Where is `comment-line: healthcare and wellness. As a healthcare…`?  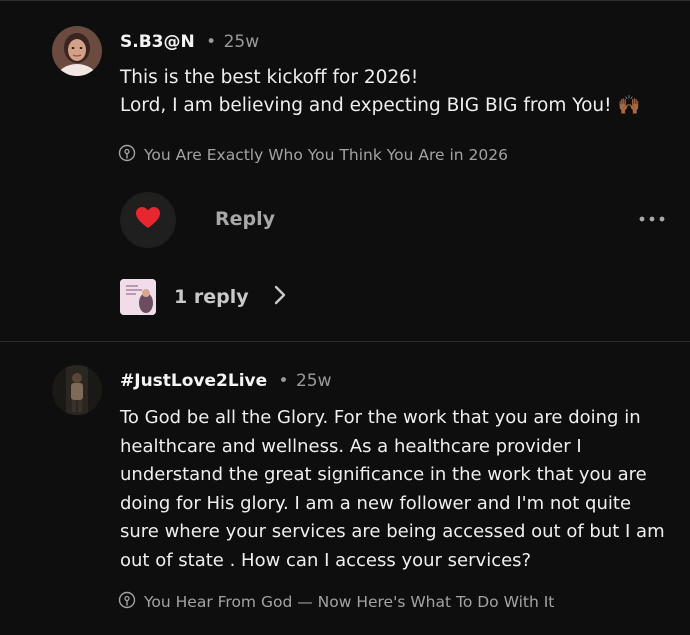
comment-line: healthcare and wellness. As a healthcare… is located at coordinates (351, 446).